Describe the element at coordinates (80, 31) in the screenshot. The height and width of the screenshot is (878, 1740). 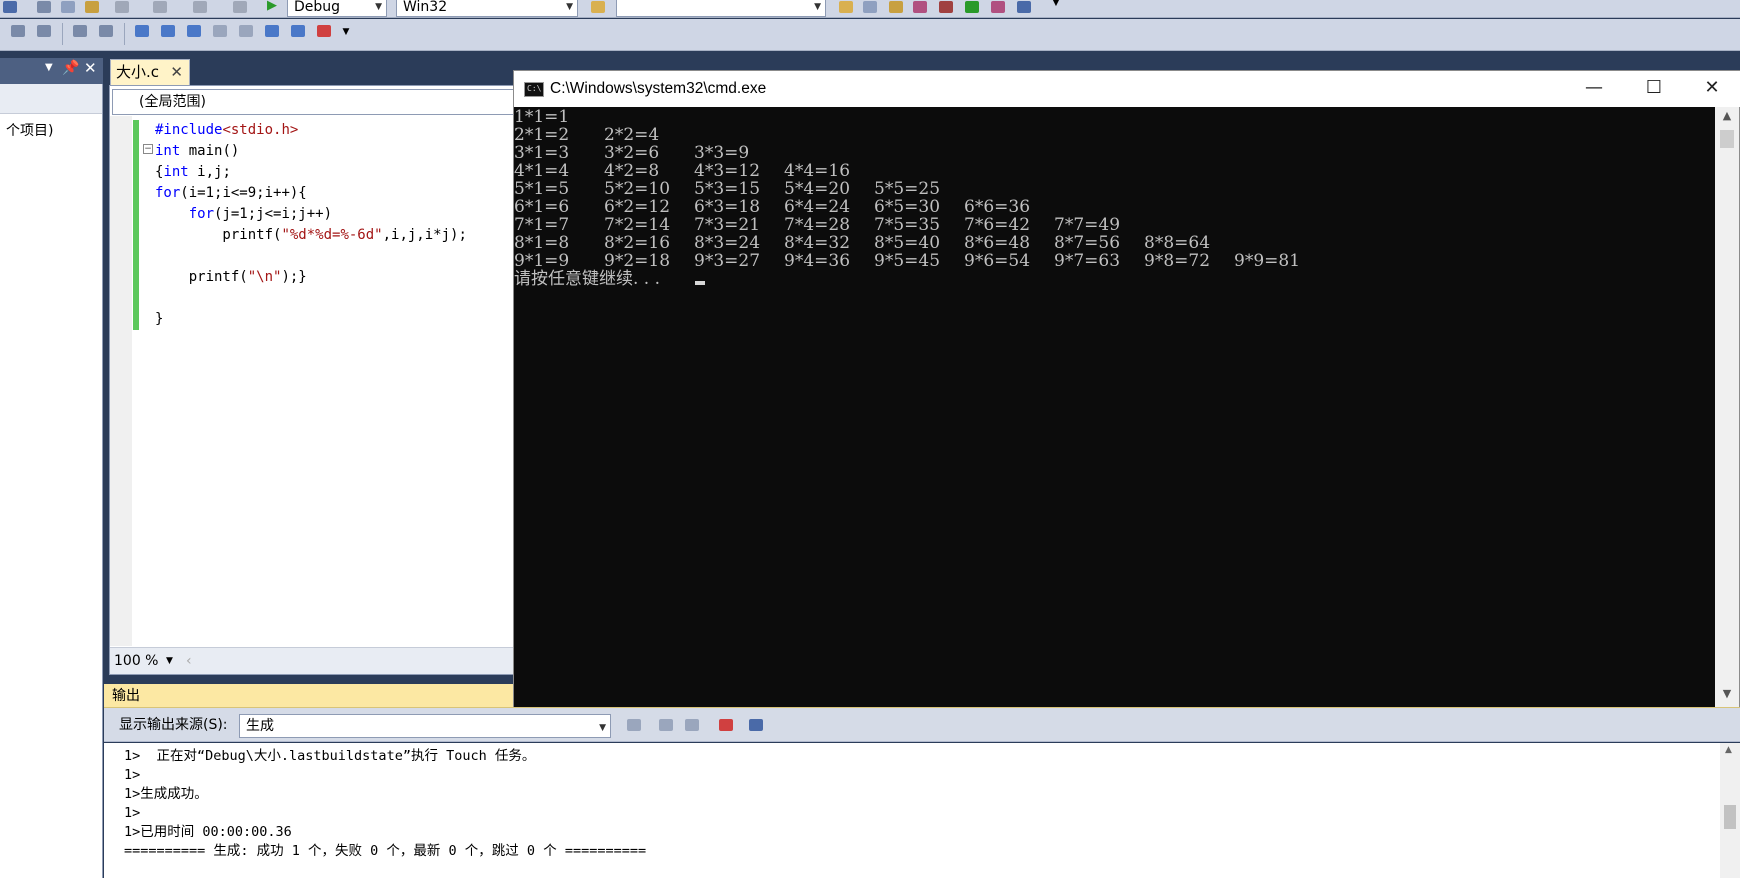
I see `comment-icon` at that location.